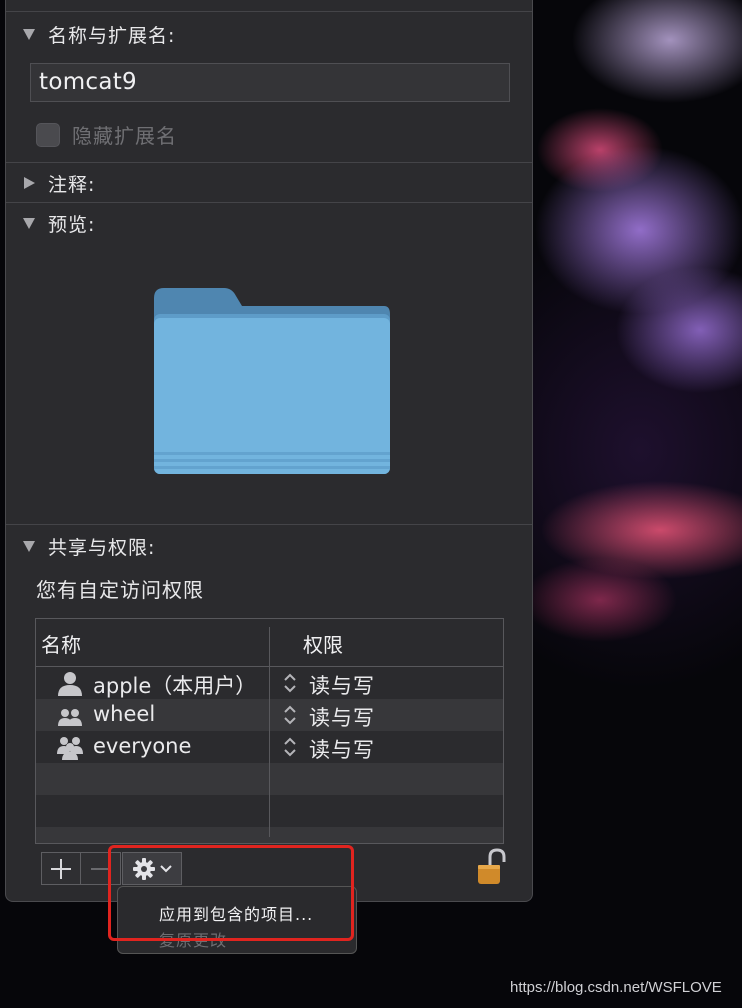 This screenshot has height=1008, width=742. Describe the element at coordinates (70, 748) in the screenshot. I see `everyone-icon` at that location.